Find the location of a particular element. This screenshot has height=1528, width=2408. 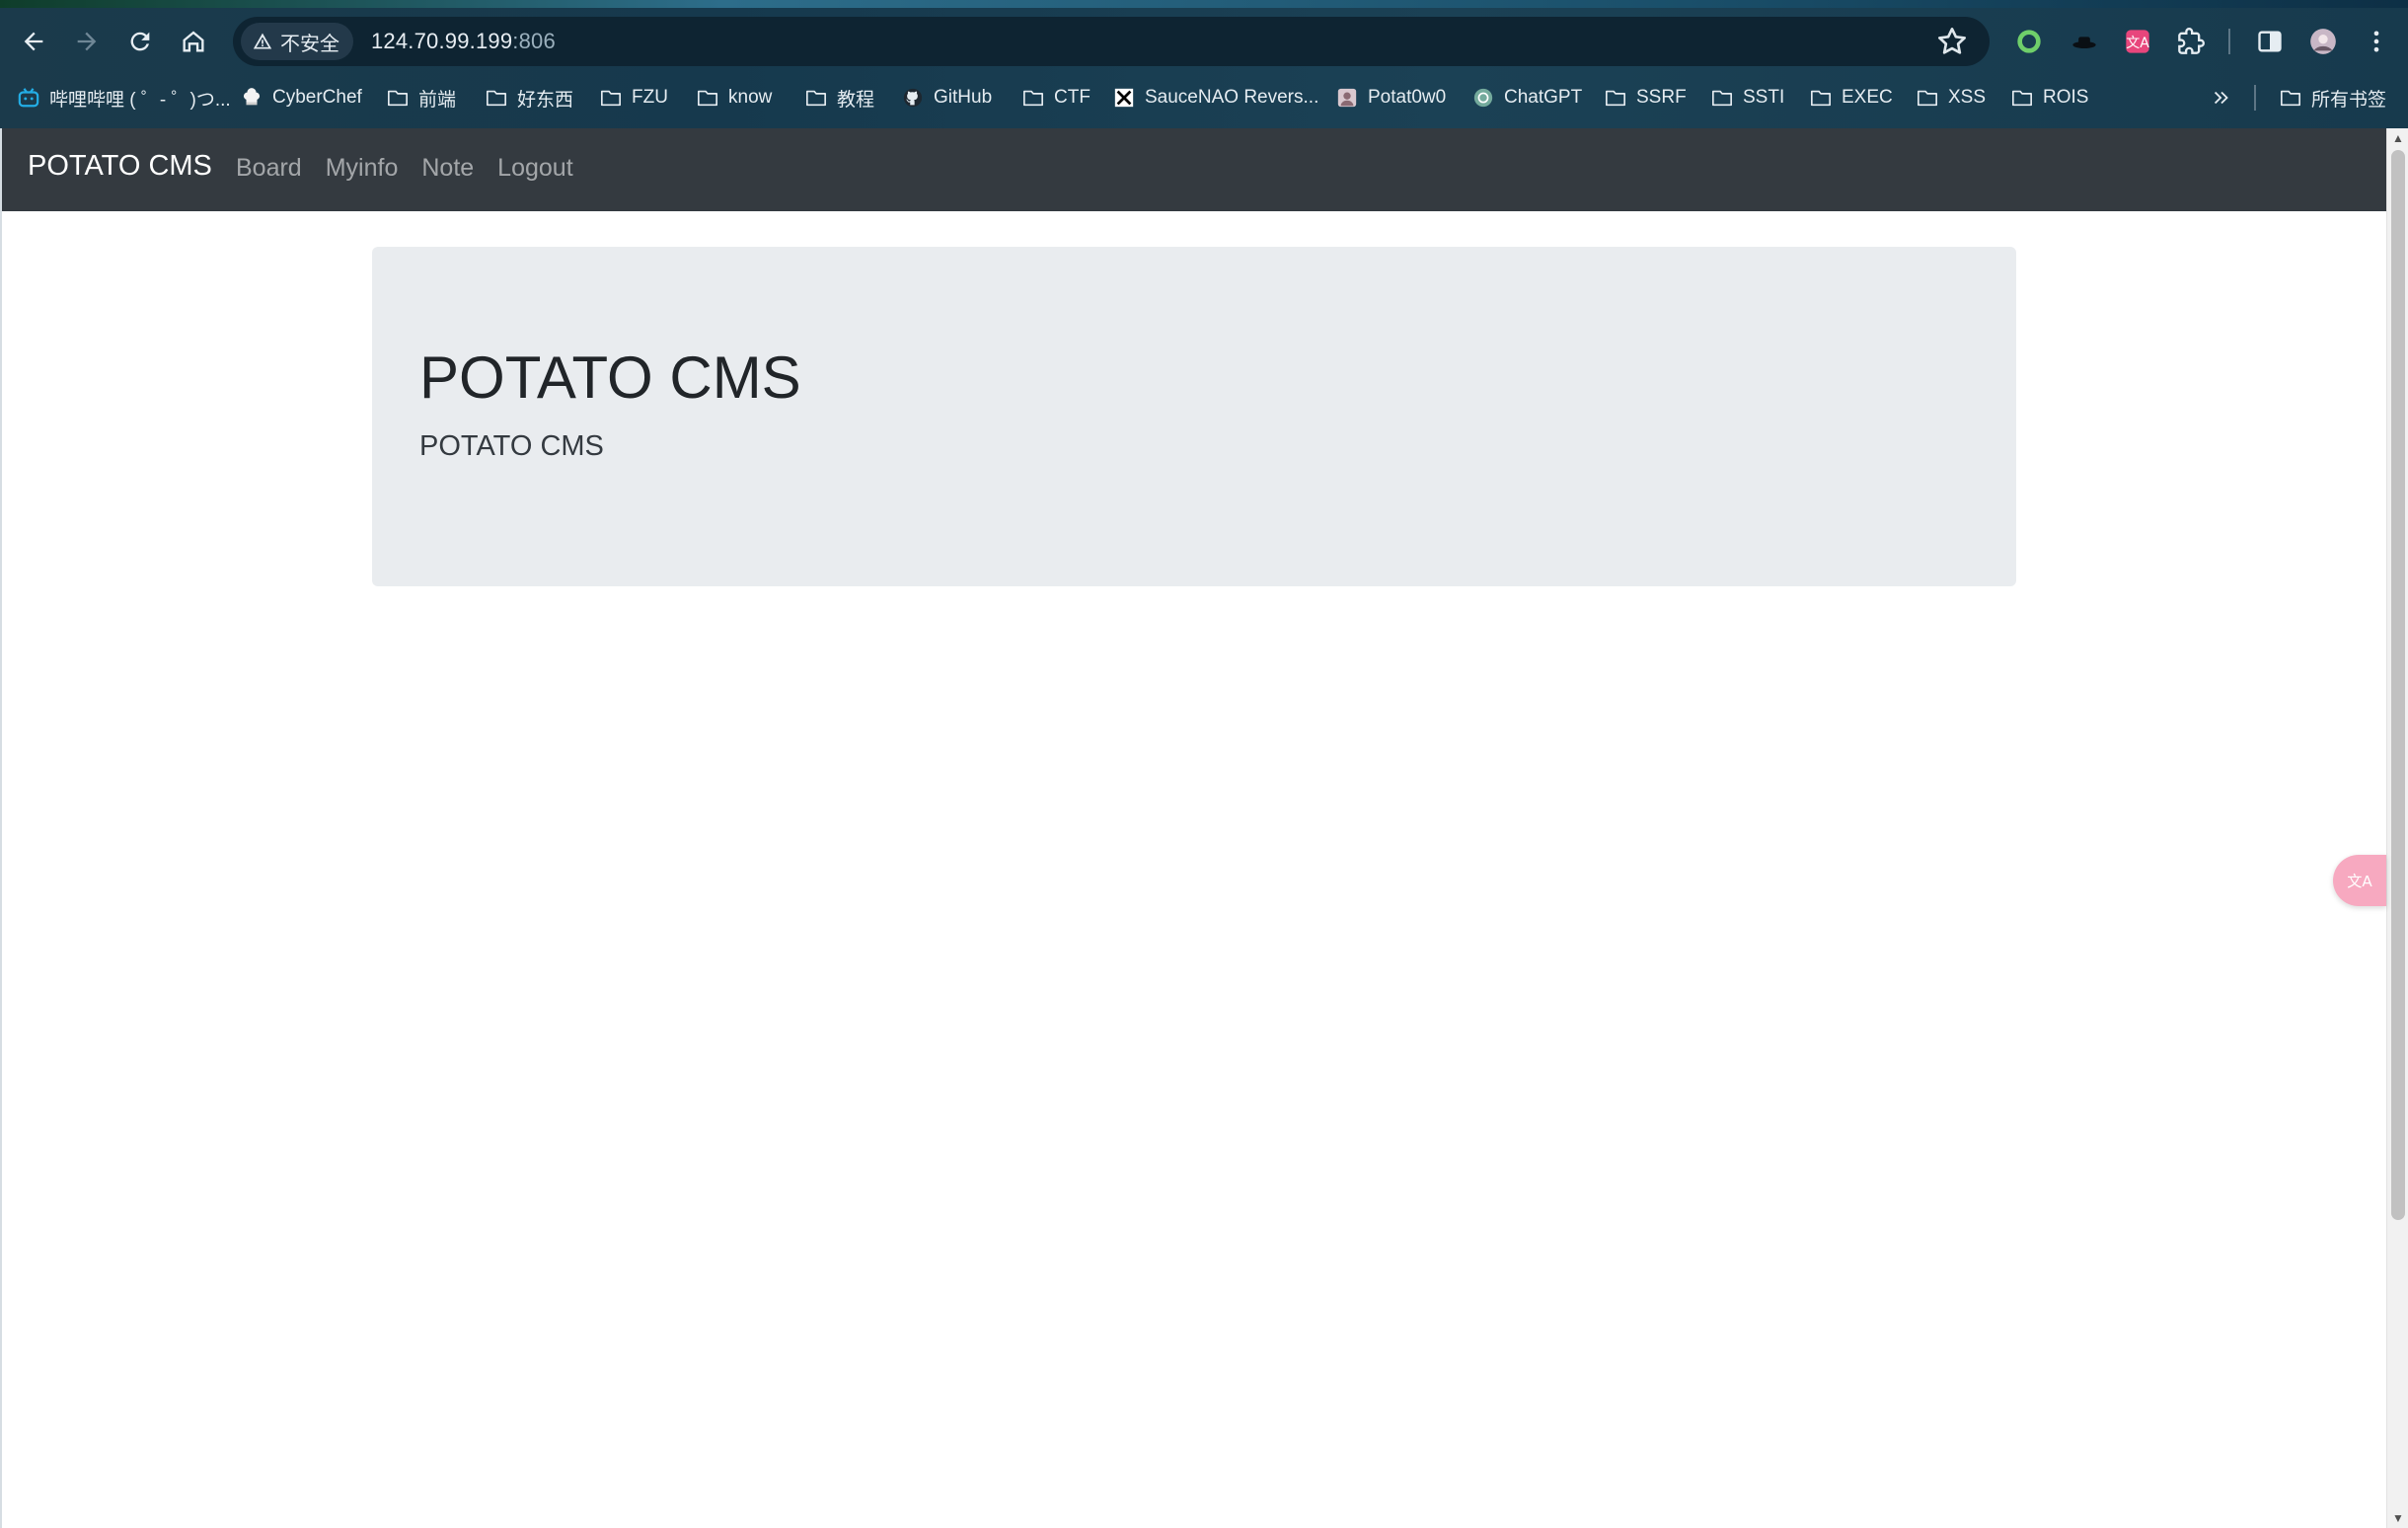

double-chevron-right-icon is located at coordinates (2221, 98).